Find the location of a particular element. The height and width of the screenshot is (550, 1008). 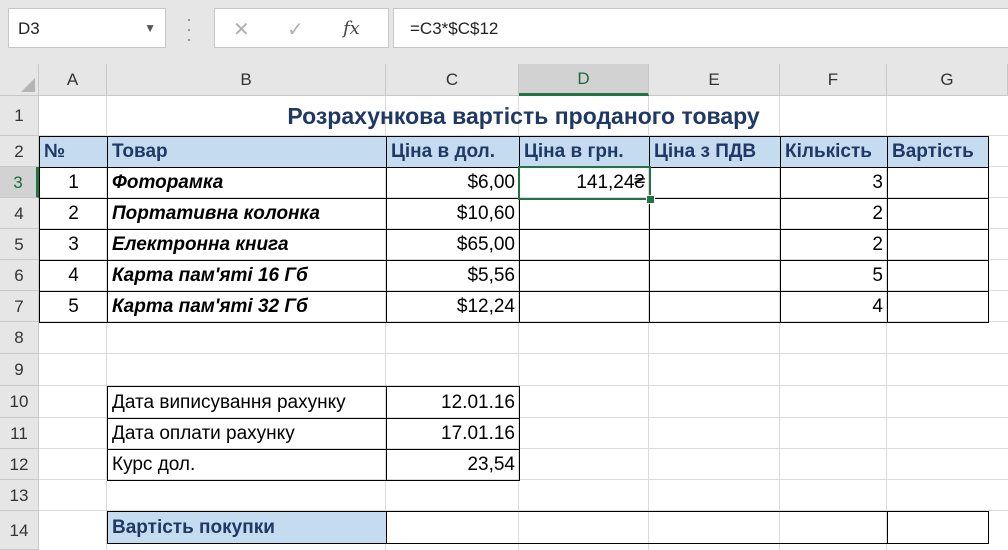

insert-function-icon: fx is located at coordinates (351, 28).